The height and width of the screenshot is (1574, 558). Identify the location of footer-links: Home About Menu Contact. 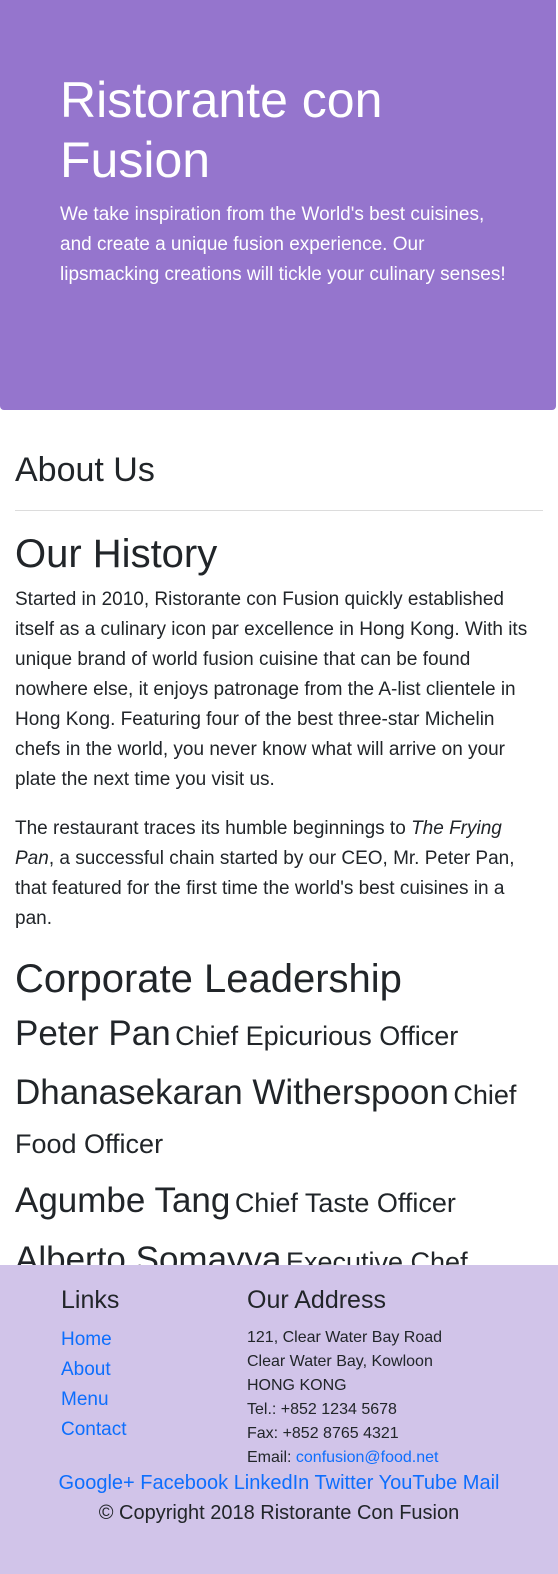
(93, 1385).